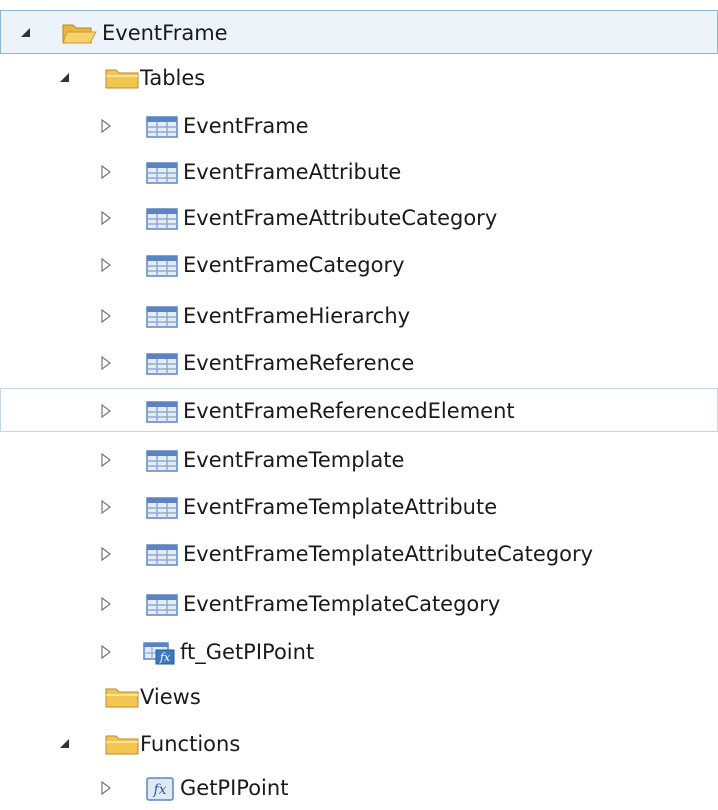 The image size is (718, 810). What do you see at coordinates (359, 697) in the screenshot?
I see `tree-node-views-folder: Views` at bounding box center [359, 697].